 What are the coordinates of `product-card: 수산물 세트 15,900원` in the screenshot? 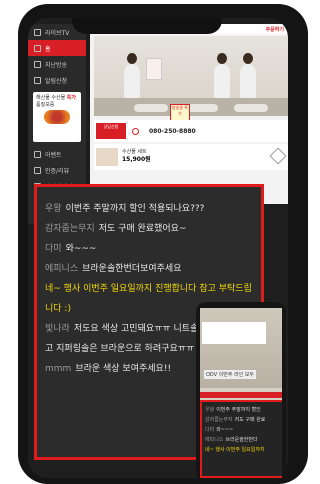 It's located at (191, 157).